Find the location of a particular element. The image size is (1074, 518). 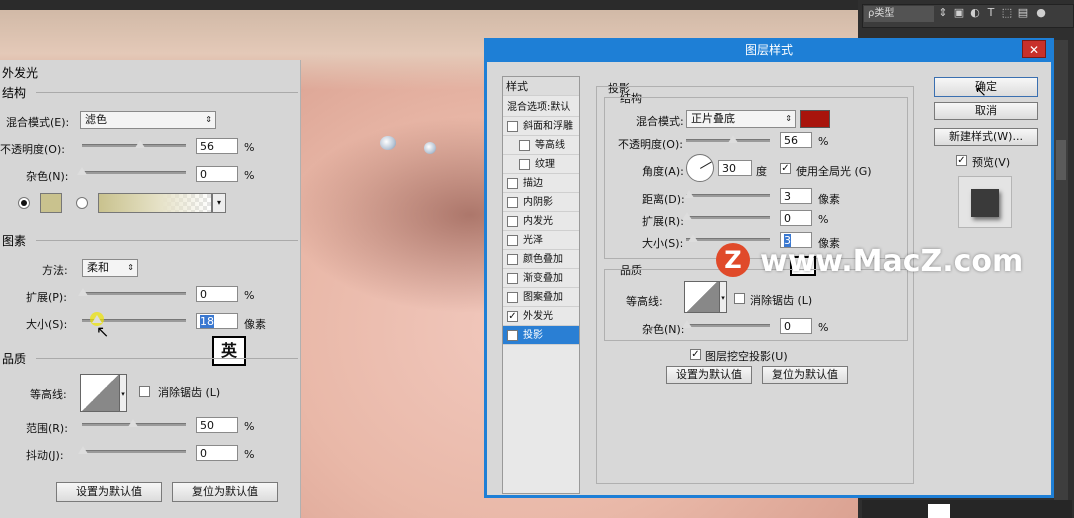

angle-input: 30 is located at coordinates (735, 168).